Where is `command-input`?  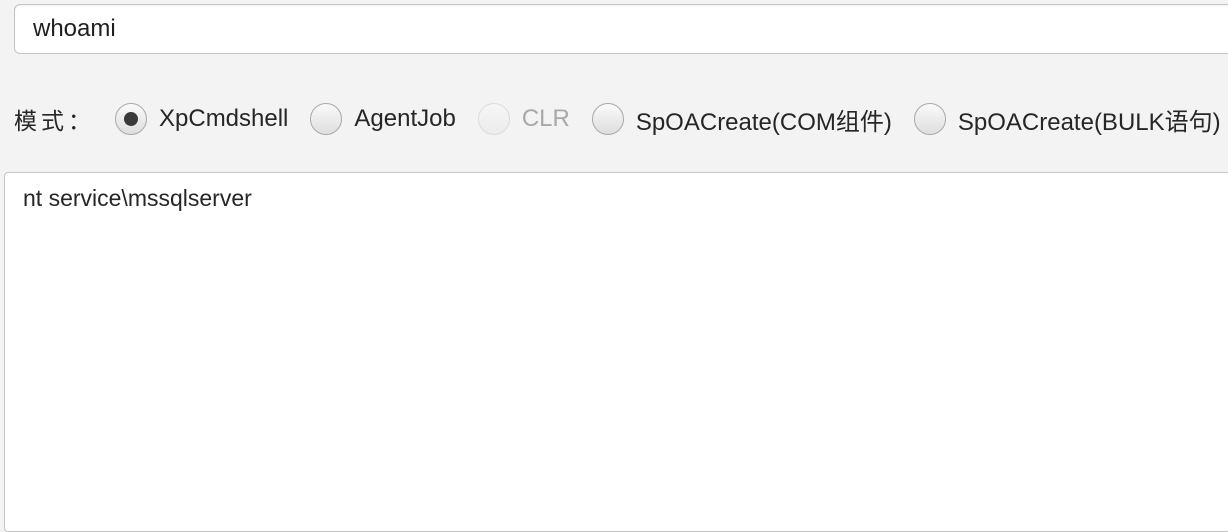 command-input is located at coordinates (621, 29).